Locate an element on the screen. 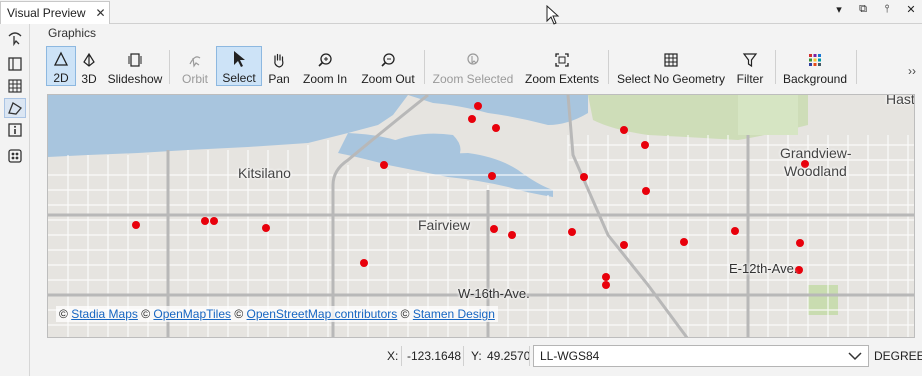 The width and height of the screenshot is (922, 376). 2d-button: 2D is located at coordinates (61, 66).